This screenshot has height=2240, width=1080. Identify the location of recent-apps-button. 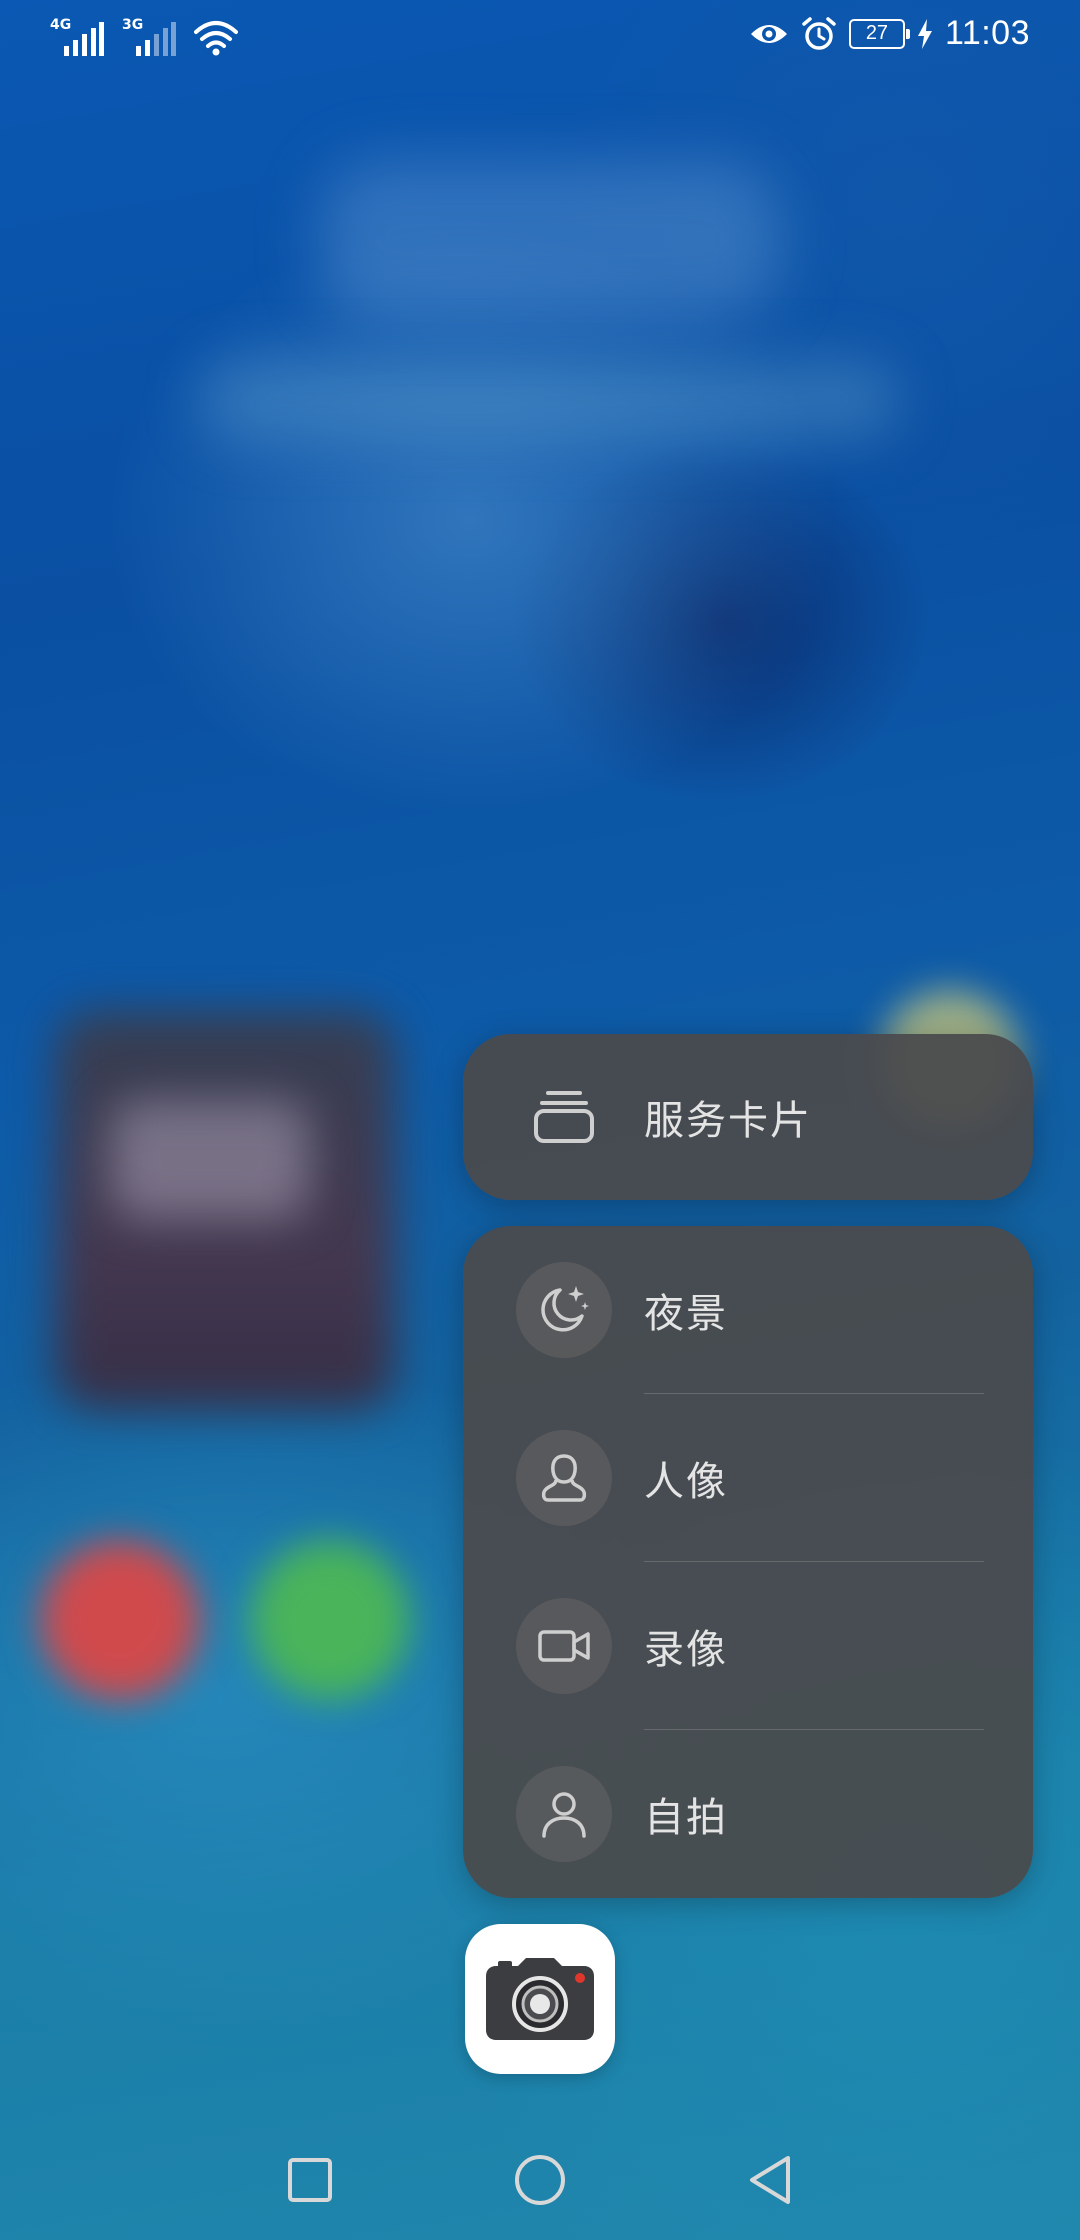
(310, 2180).